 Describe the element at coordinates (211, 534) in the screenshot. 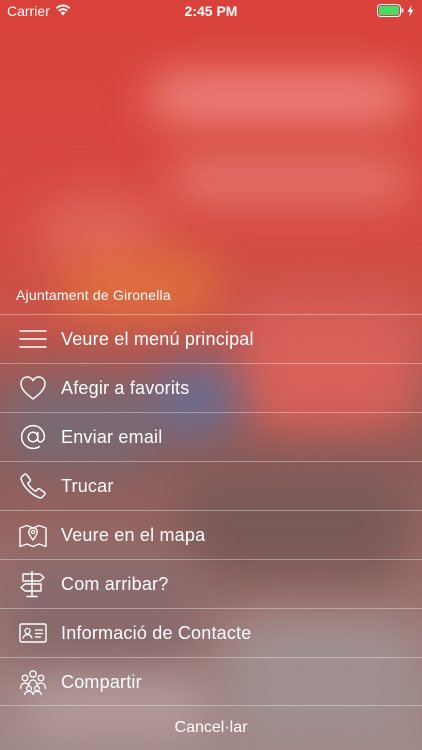

I see `menu-item-map: Veure en el mapa` at that location.